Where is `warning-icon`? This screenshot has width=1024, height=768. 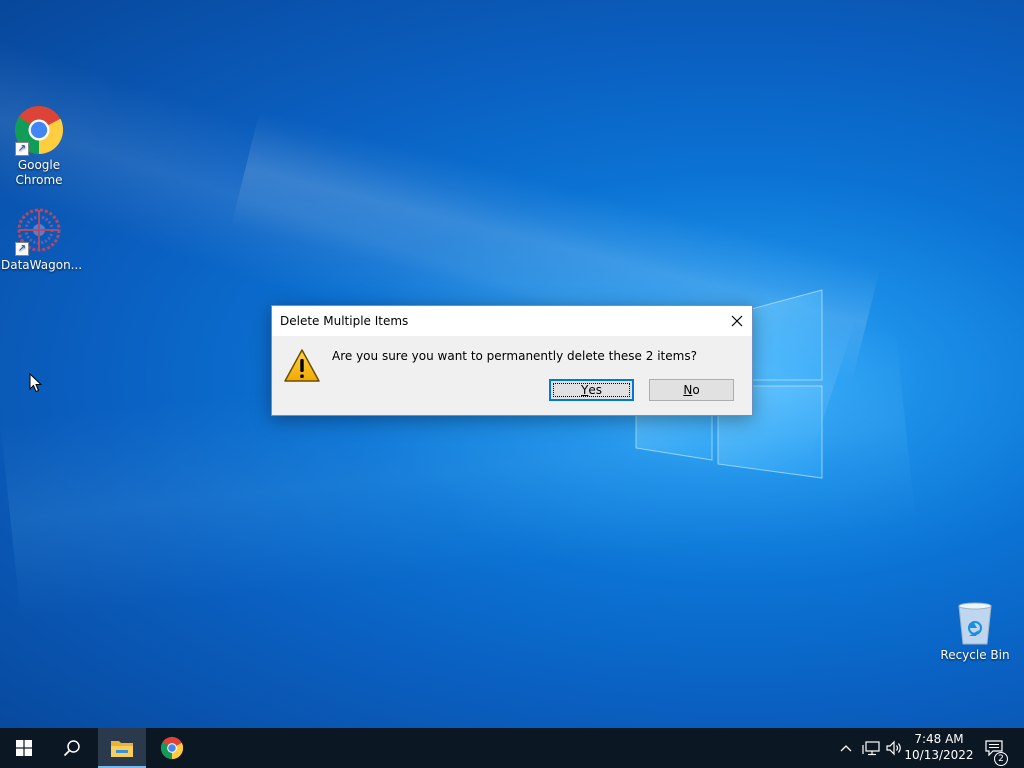
warning-icon is located at coordinates (302, 365).